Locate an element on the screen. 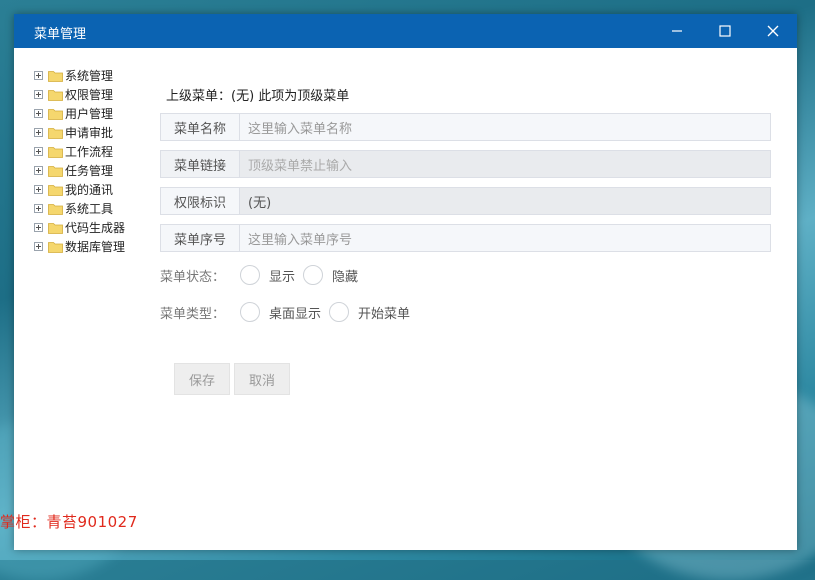 Image resolution: width=815 pixels, height=580 pixels. tree-item-label: 任务管理 is located at coordinates (89, 171).